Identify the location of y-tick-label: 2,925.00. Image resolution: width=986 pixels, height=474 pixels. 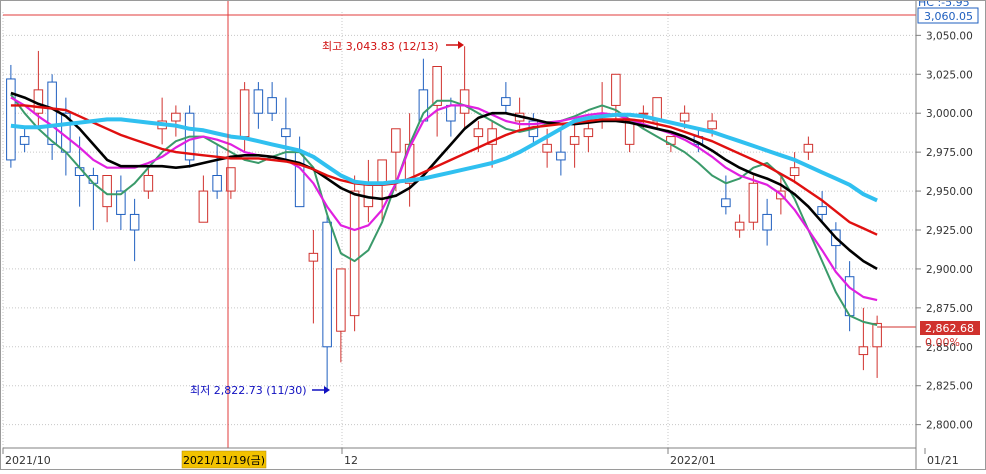
(949, 231).